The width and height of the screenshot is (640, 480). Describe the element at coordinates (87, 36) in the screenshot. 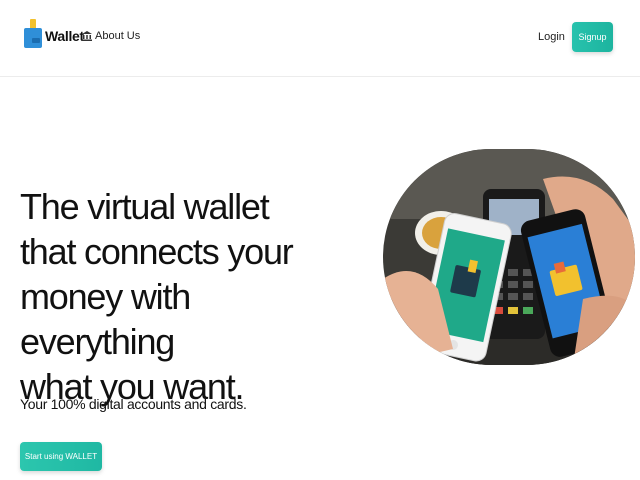

I see `bank-icon` at that location.